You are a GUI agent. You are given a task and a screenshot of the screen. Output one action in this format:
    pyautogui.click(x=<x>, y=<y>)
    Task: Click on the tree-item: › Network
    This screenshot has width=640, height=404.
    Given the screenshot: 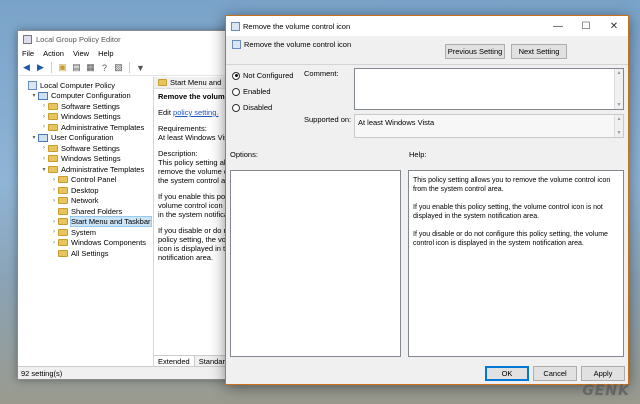 What is the action you would take?
    pyautogui.click(x=85, y=201)
    